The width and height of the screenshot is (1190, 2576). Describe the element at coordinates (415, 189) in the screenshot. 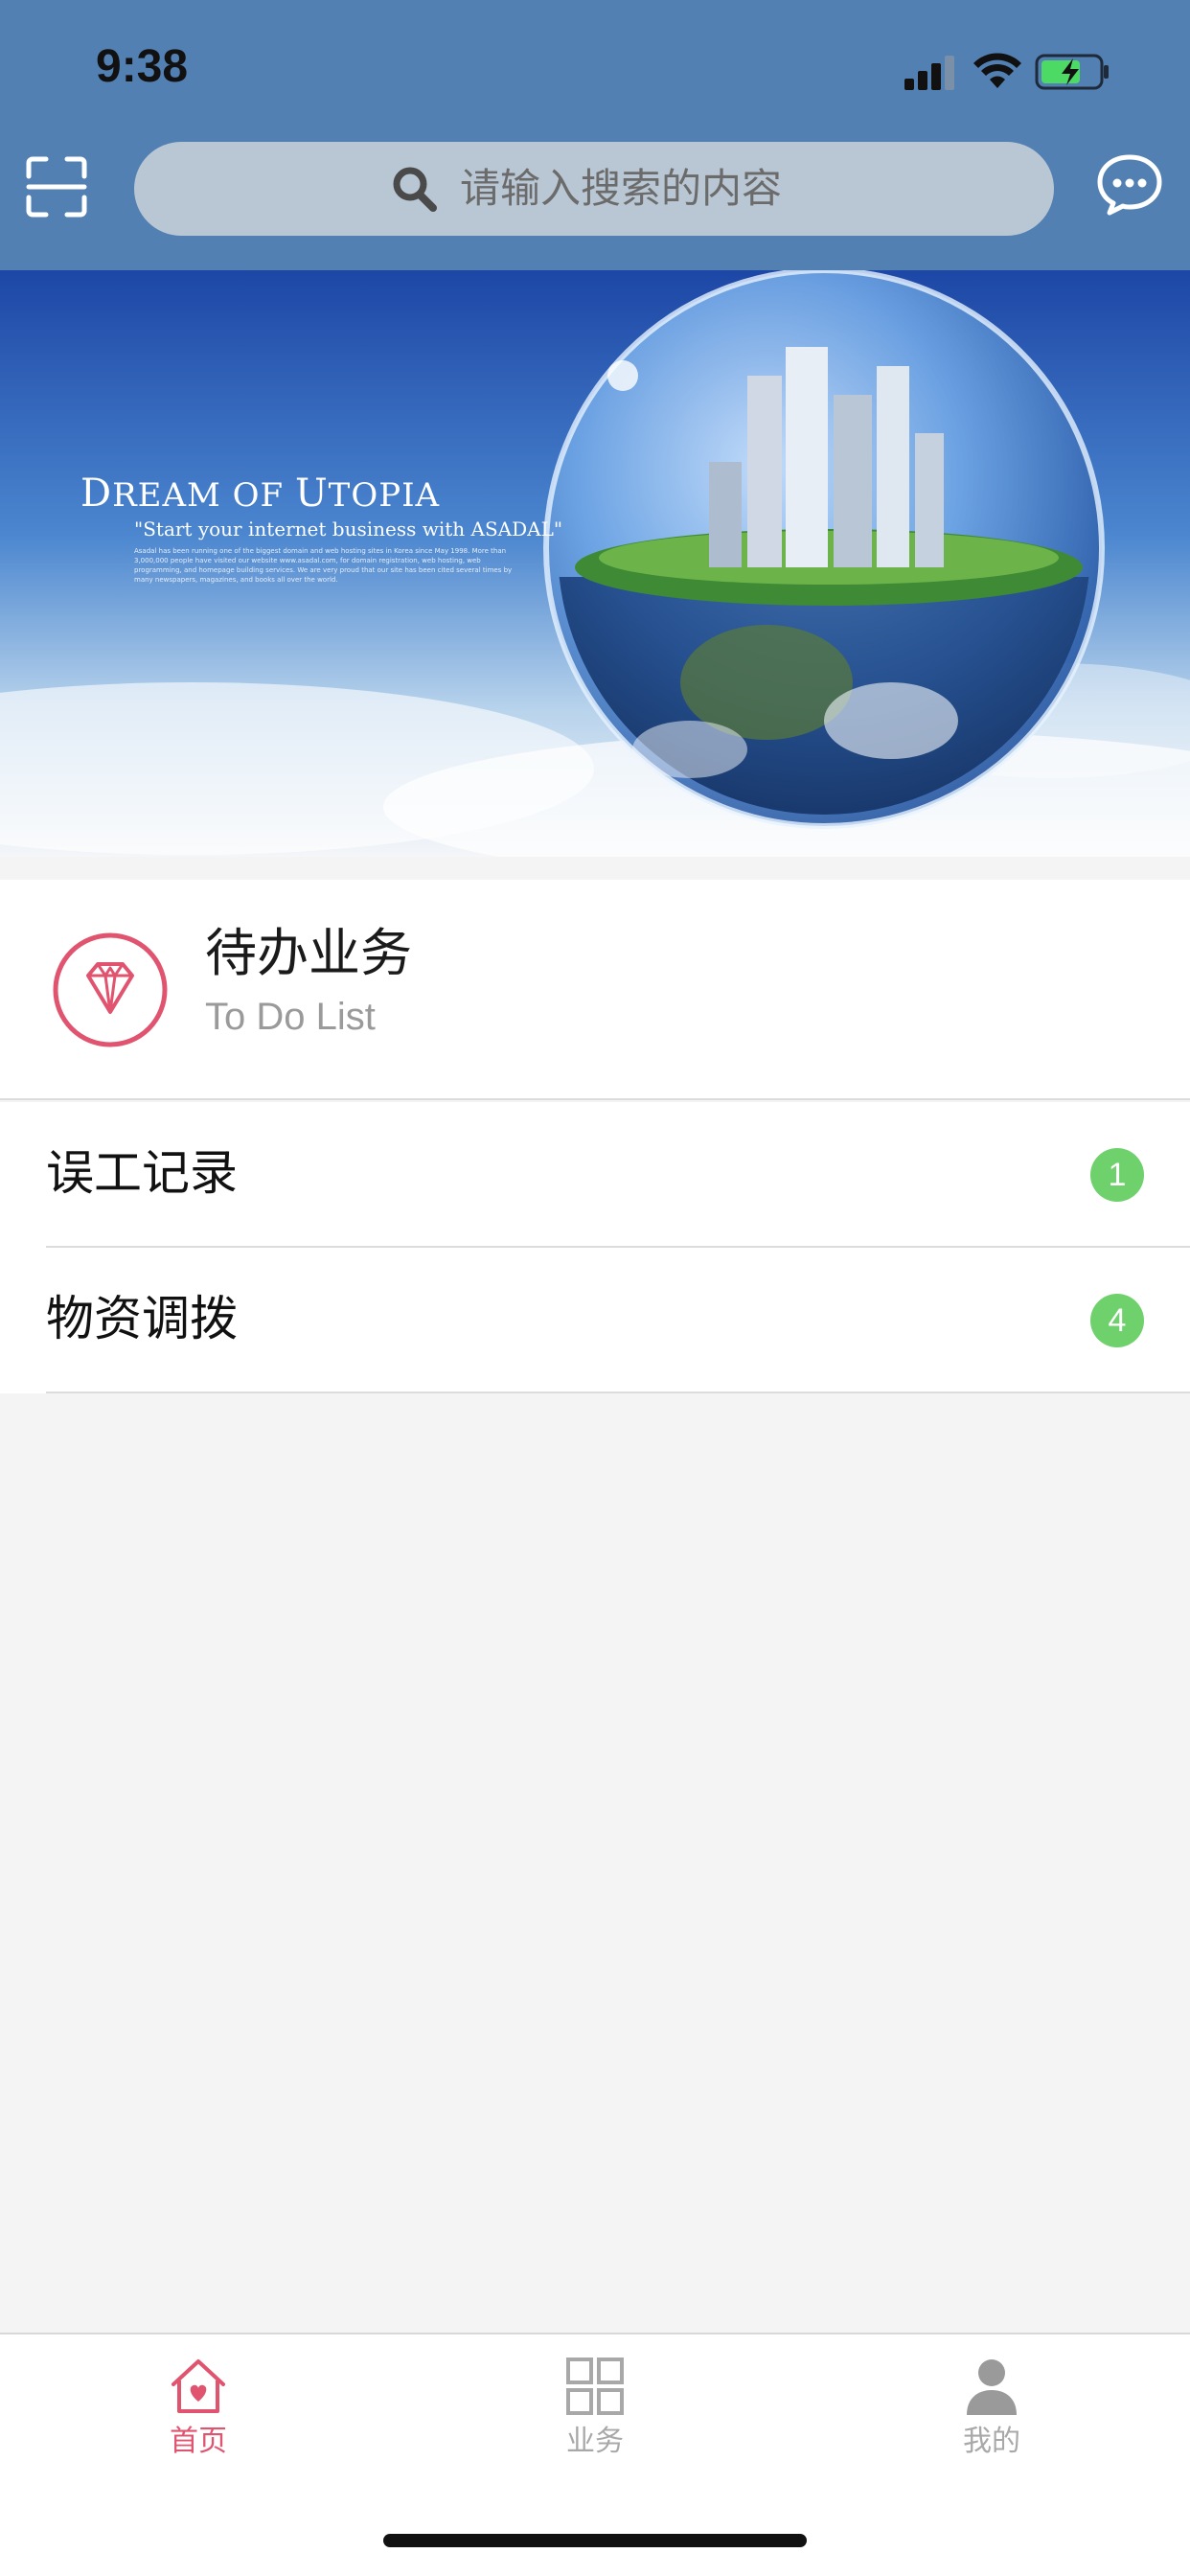

I see `search-icon` at that location.